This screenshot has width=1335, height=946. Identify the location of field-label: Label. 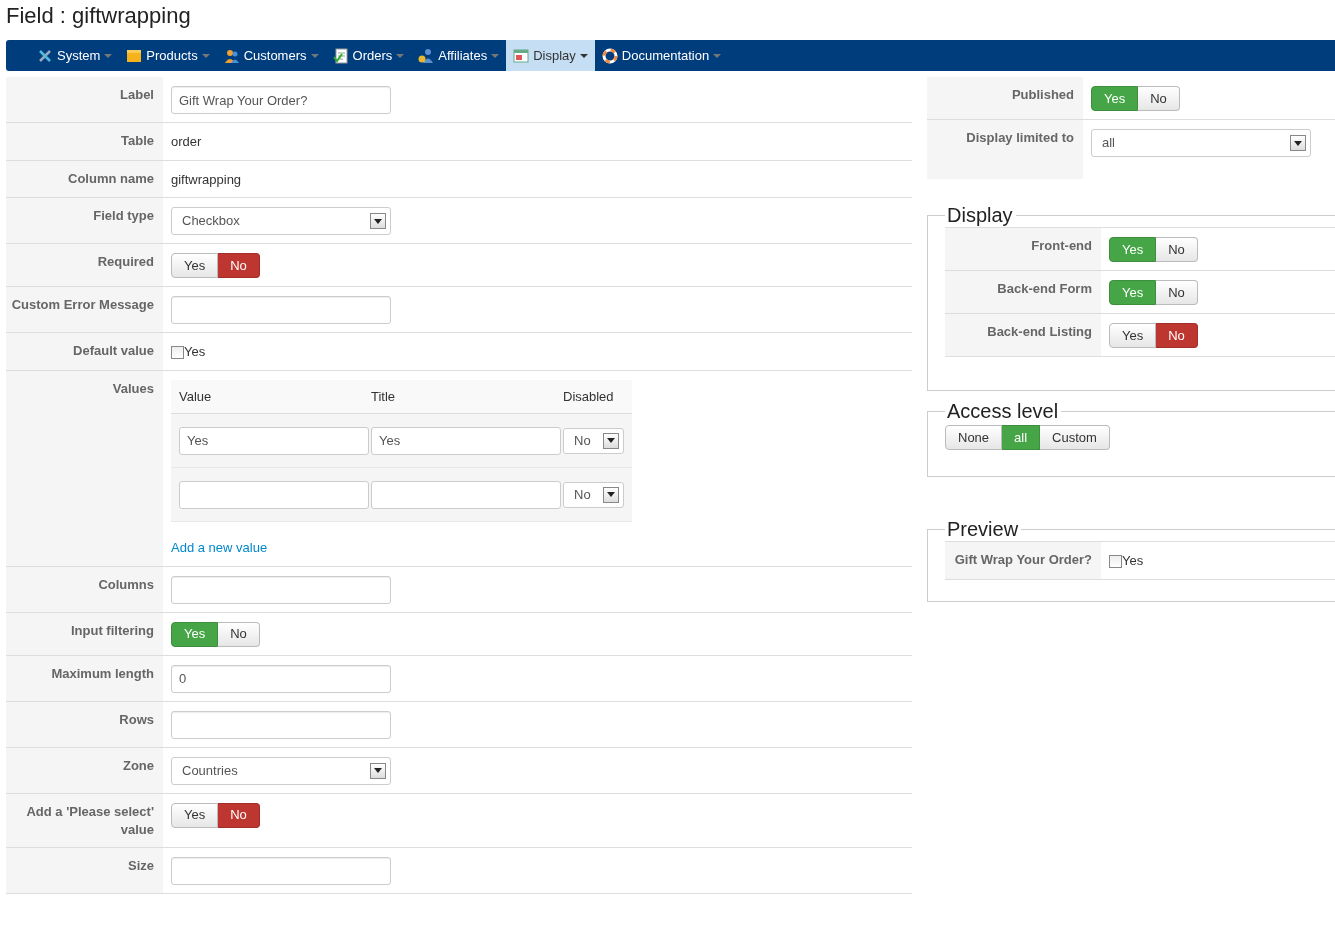
(84, 99).